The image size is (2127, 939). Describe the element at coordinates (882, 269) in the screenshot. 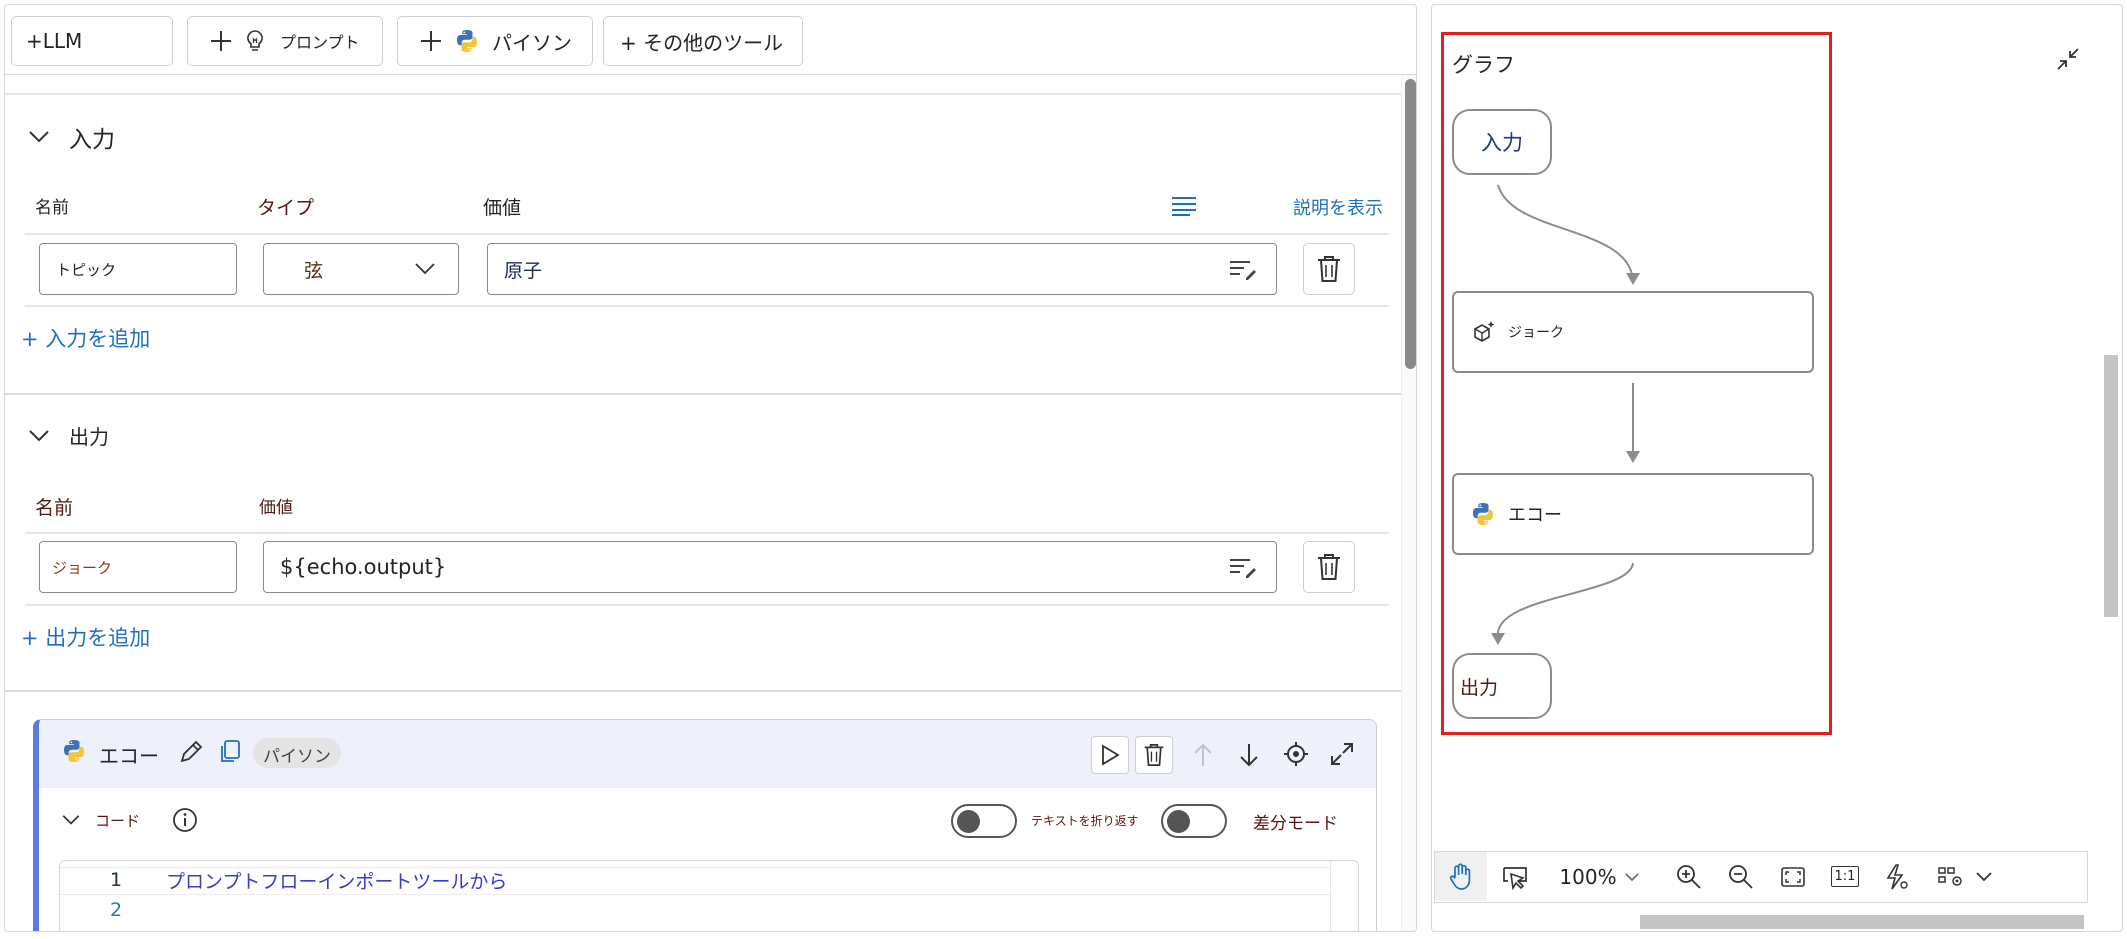

I see `input-value-field: 原子` at that location.